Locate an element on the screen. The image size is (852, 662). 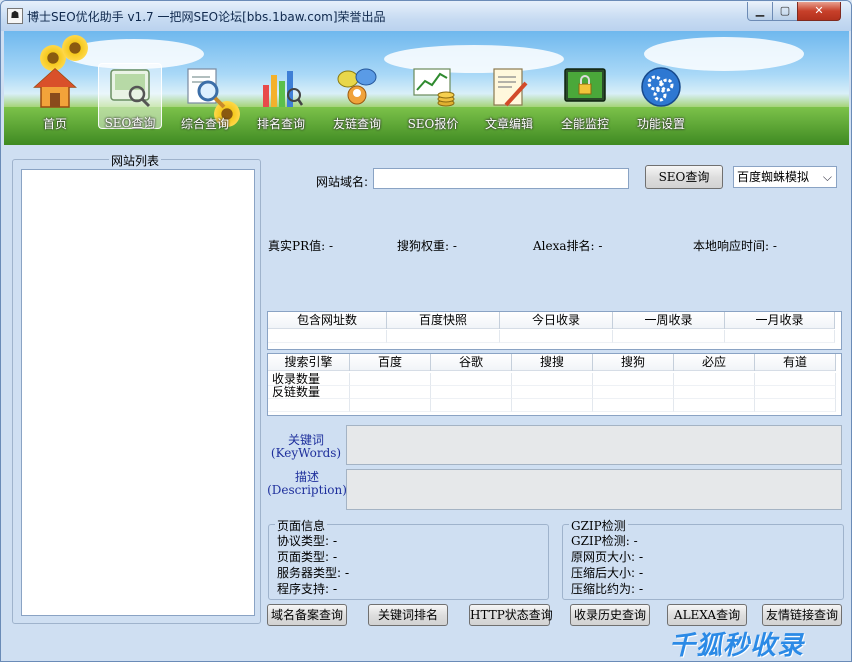
protocol-type: 协议类型: - is located at coordinates (307, 541).